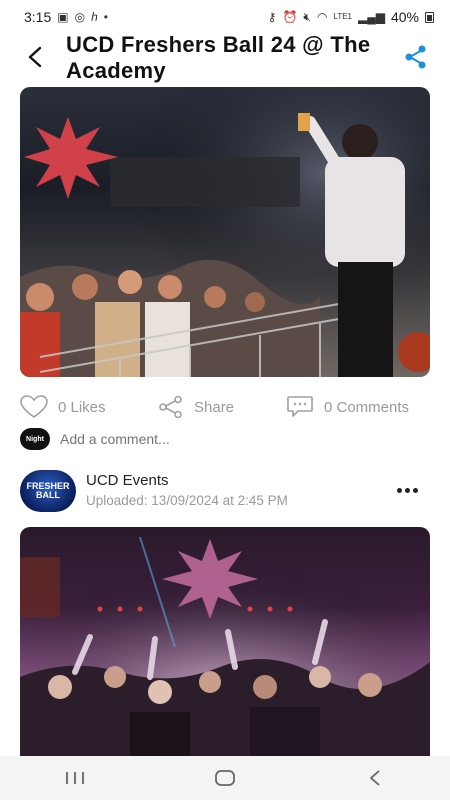 The image size is (450, 800). I want to click on more-options-button, so click(407, 490).